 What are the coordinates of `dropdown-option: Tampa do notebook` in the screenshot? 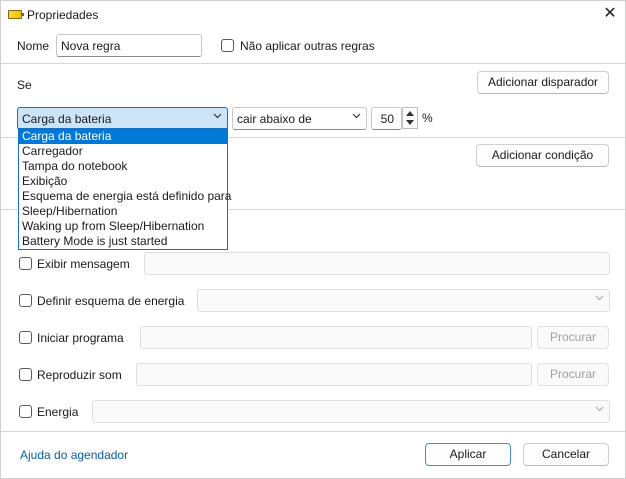 It's located at (123, 166).